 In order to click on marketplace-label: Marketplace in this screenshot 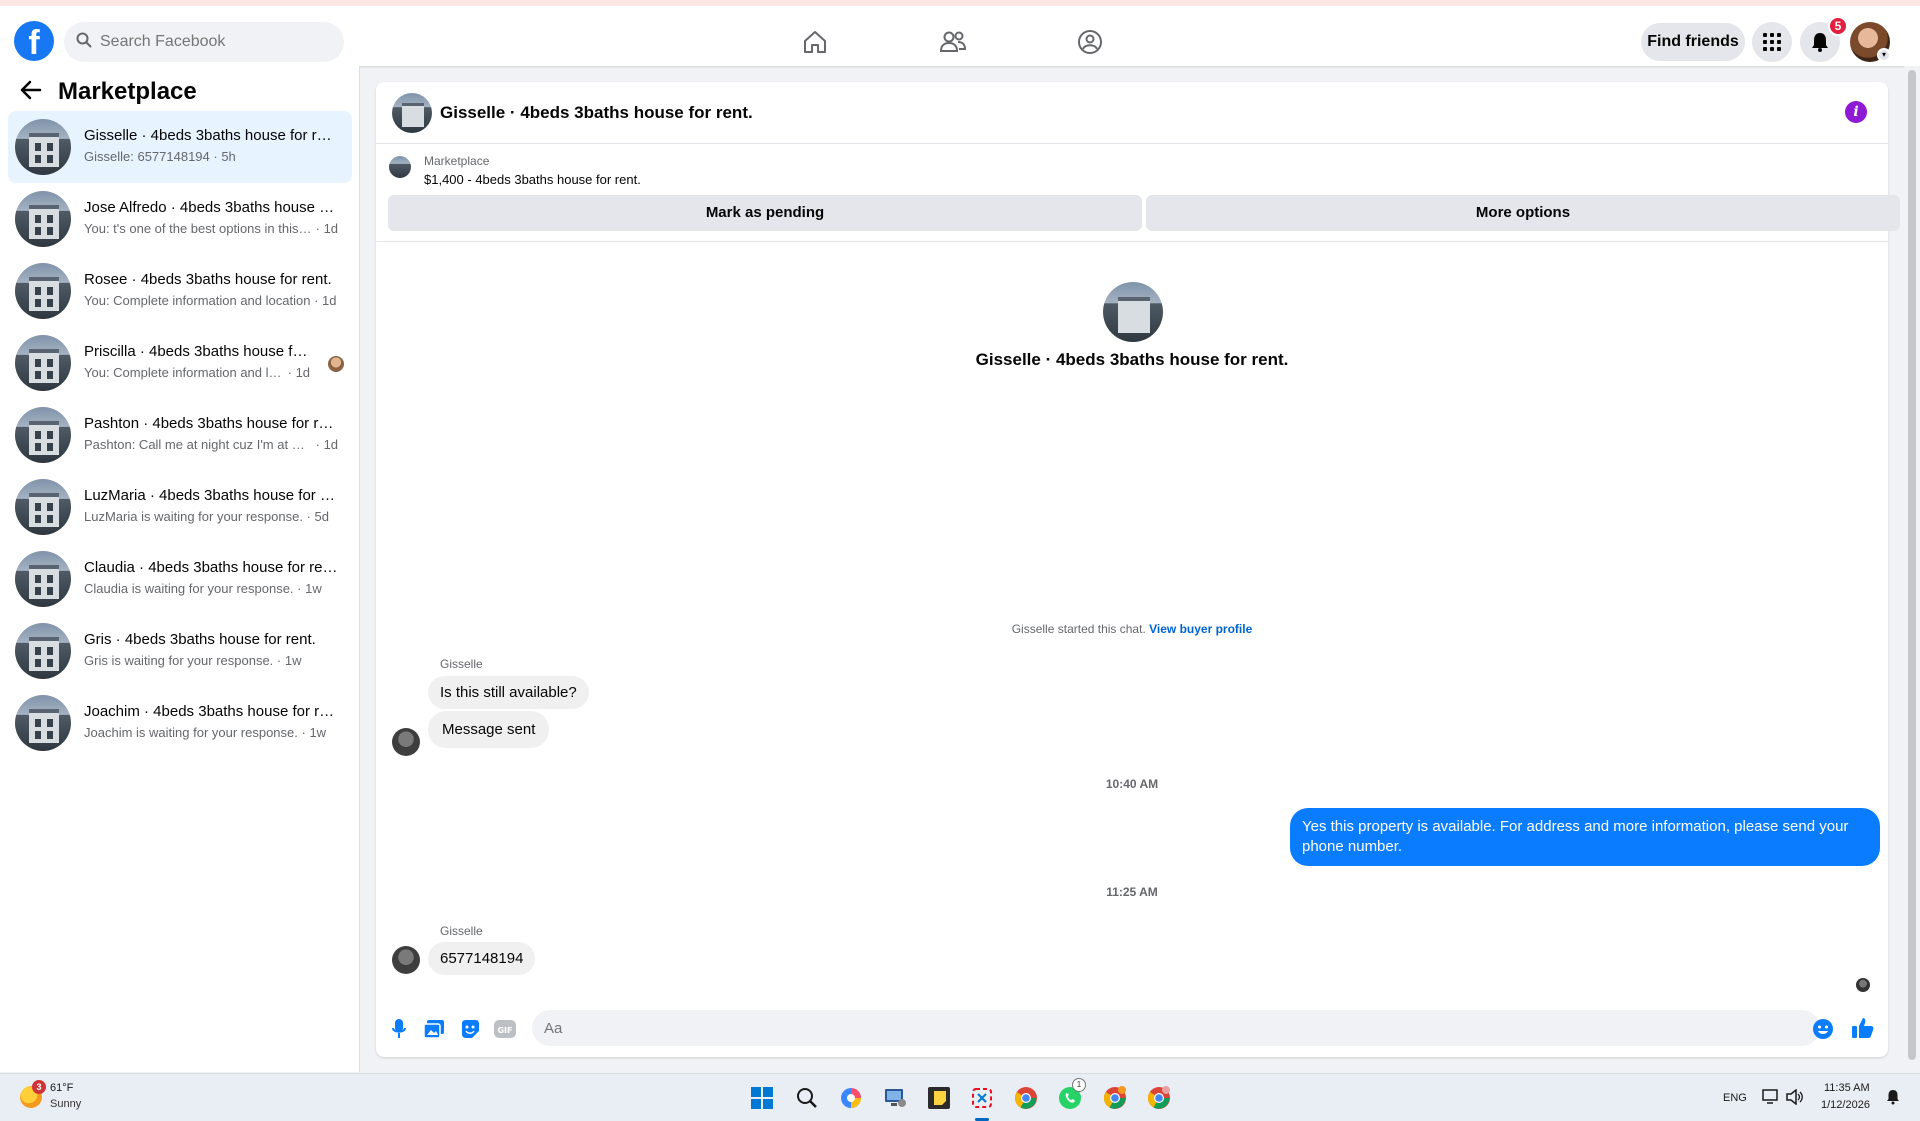, I will do `click(457, 161)`.